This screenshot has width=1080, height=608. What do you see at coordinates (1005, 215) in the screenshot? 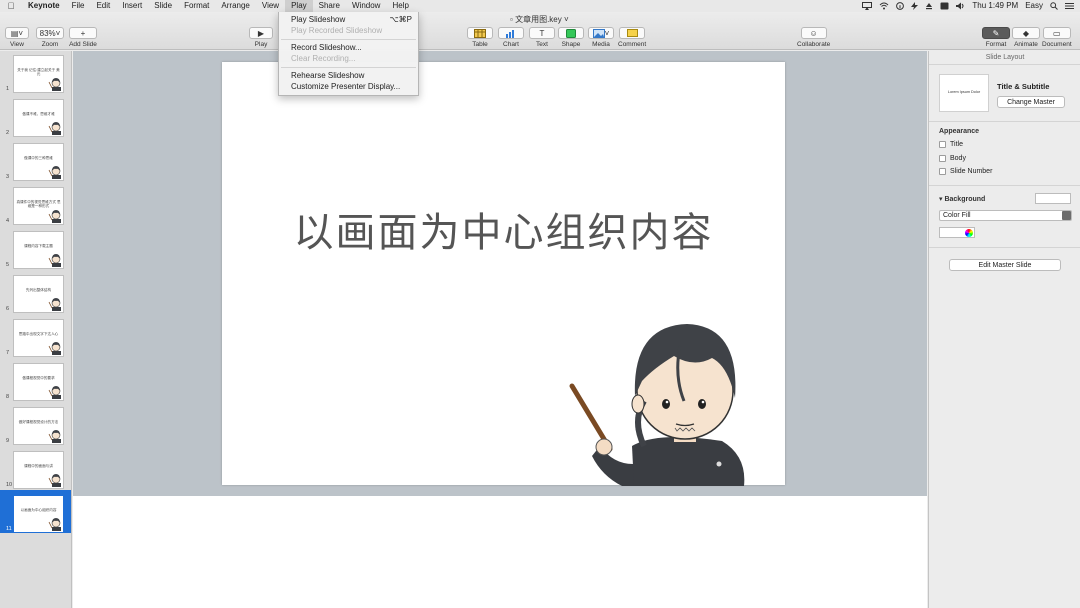
I see `fill-type-select: Color Fill` at bounding box center [1005, 215].